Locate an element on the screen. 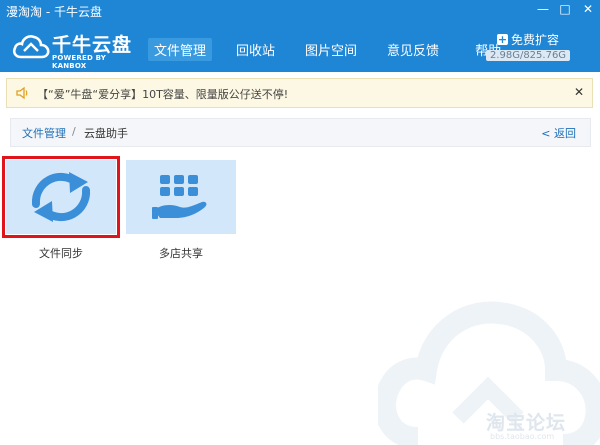  breadcrumb-current: 云盘助手 is located at coordinates (106, 133).